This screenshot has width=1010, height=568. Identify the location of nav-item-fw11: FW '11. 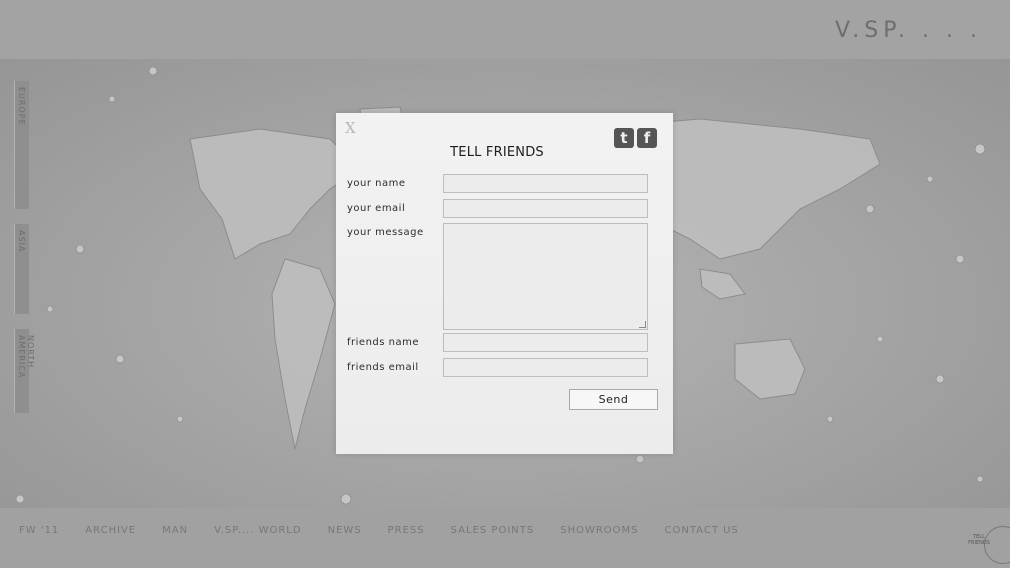
(39, 530).